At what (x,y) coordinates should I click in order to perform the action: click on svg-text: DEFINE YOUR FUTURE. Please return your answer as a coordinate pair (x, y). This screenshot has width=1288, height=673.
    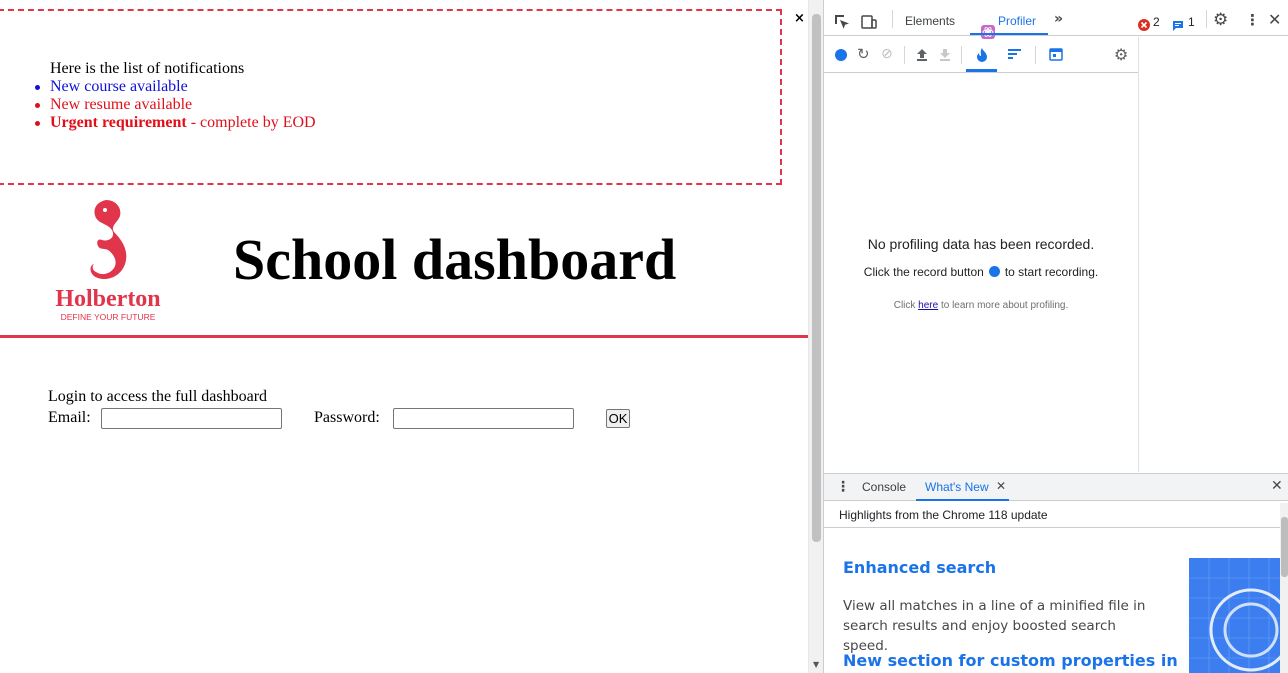
    Looking at the image, I should click on (108, 317).